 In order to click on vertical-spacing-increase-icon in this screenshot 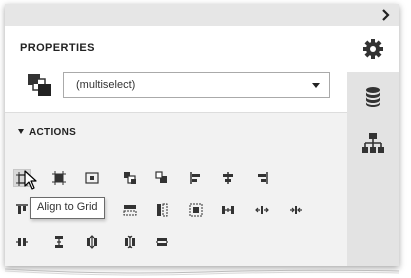, I will do `click(92, 242)`.